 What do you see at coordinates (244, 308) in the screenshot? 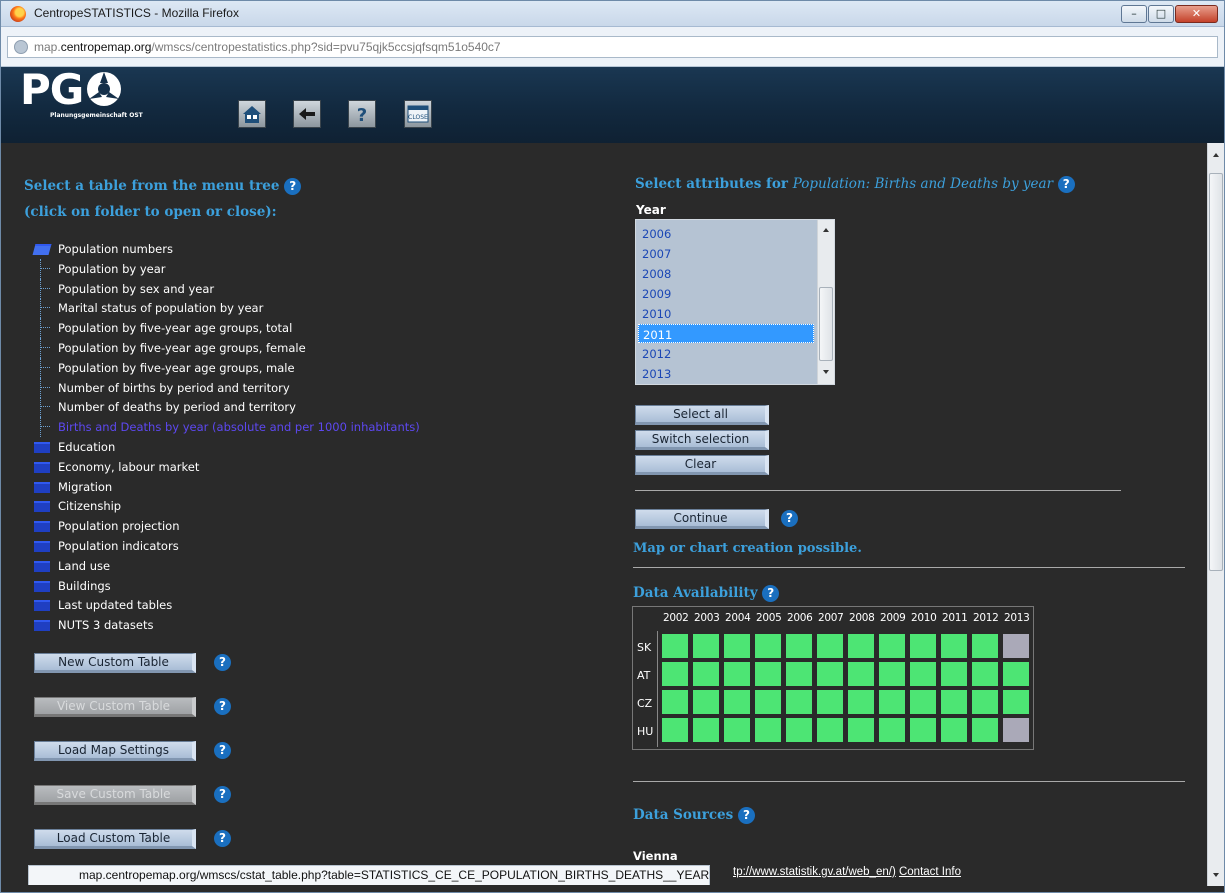
I see `tree-item: Marital status of population by year` at bounding box center [244, 308].